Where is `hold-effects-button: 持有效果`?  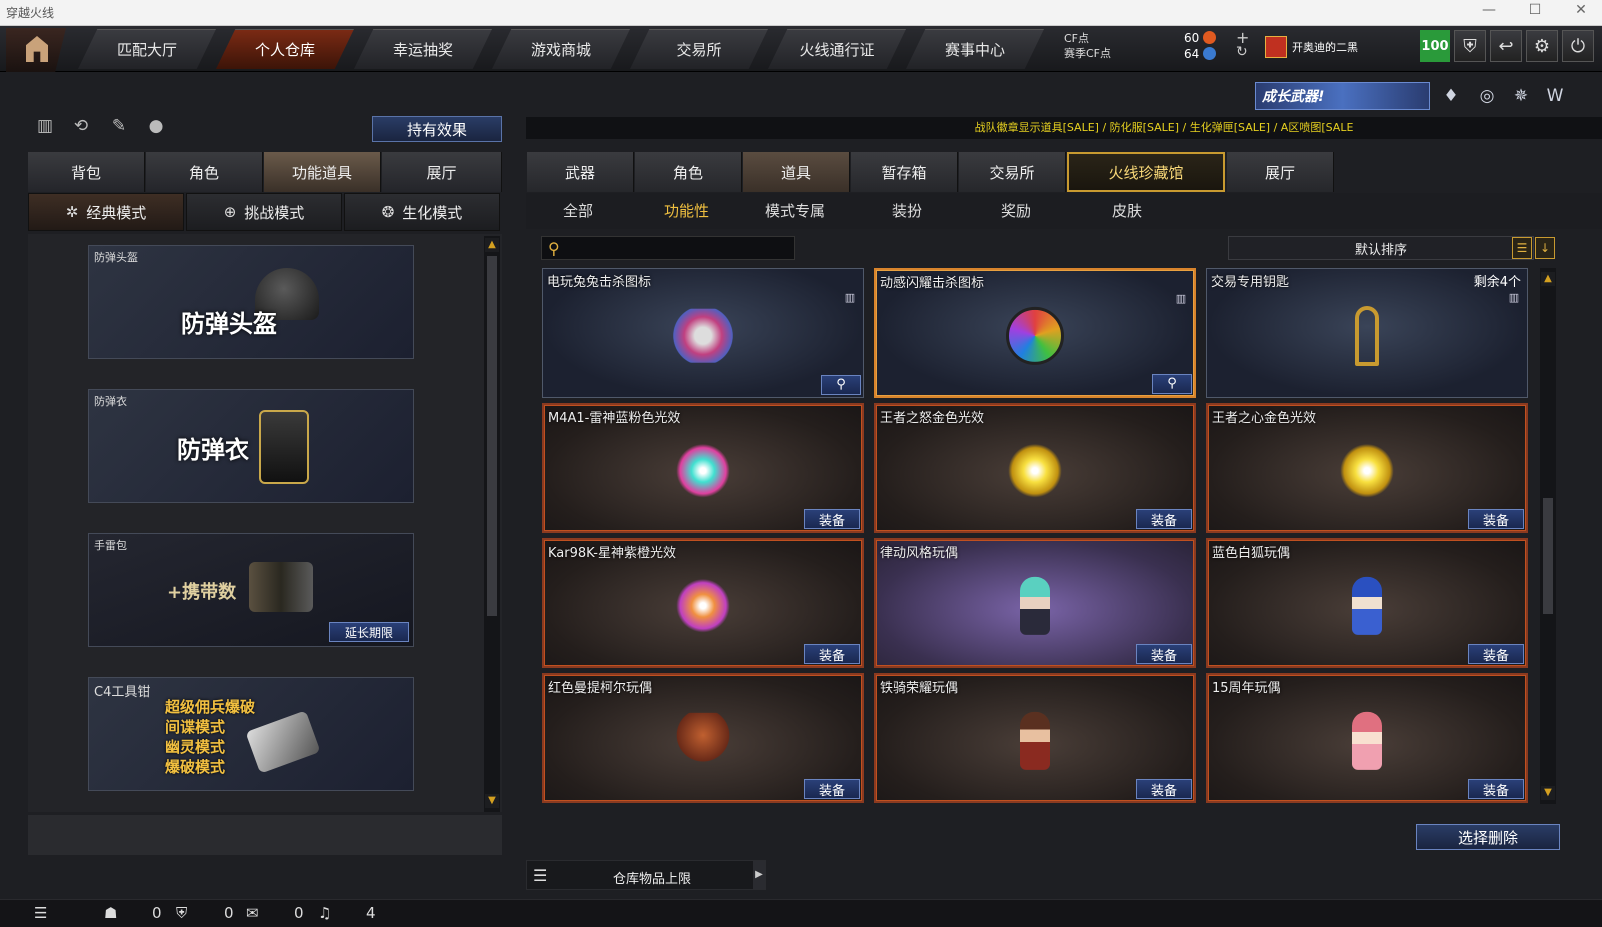
hold-effects-button: 持有效果 is located at coordinates (437, 129).